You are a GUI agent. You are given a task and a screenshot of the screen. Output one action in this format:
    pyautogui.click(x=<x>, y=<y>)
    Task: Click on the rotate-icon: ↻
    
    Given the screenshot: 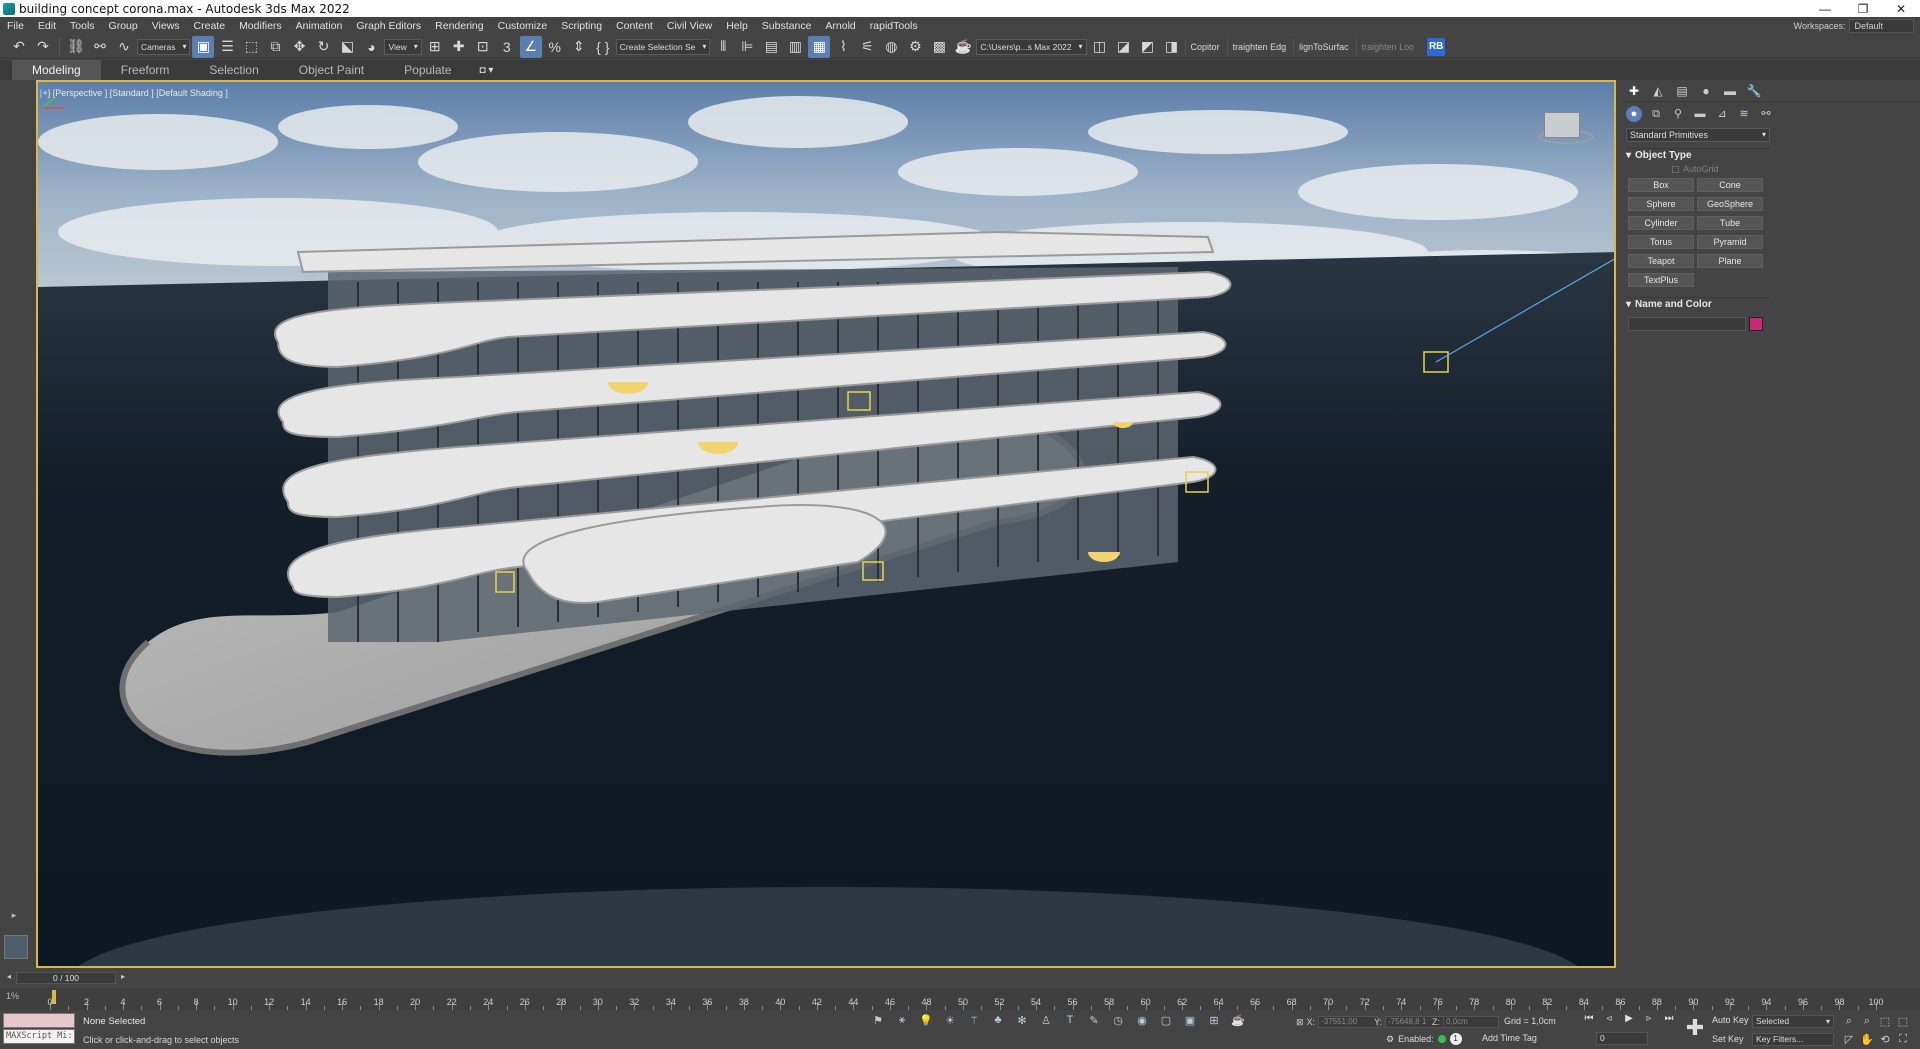 What is the action you would take?
    pyautogui.click(x=323, y=47)
    